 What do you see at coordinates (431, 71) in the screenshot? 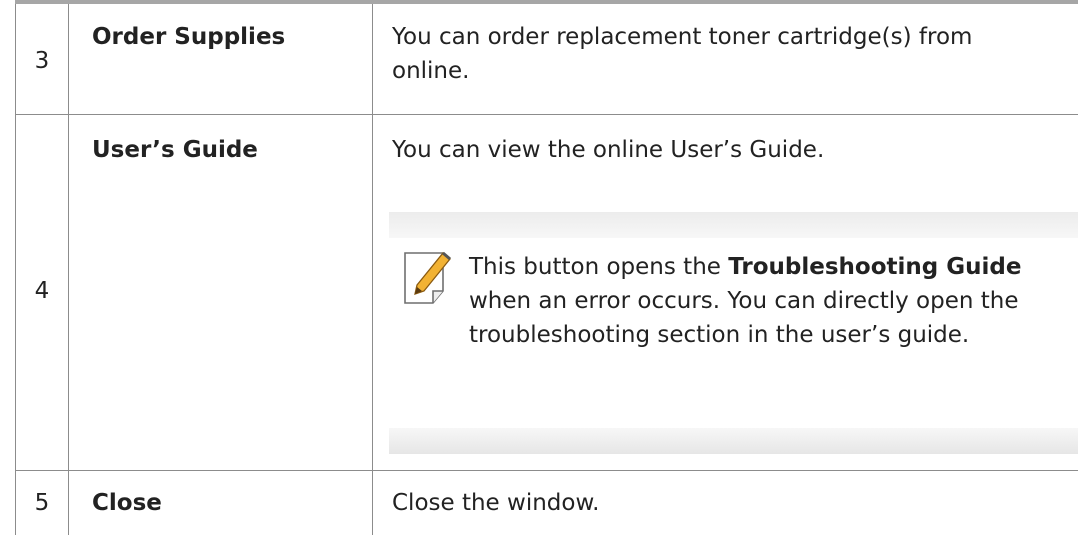
I see `description-line: online.` at bounding box center [431, 71].